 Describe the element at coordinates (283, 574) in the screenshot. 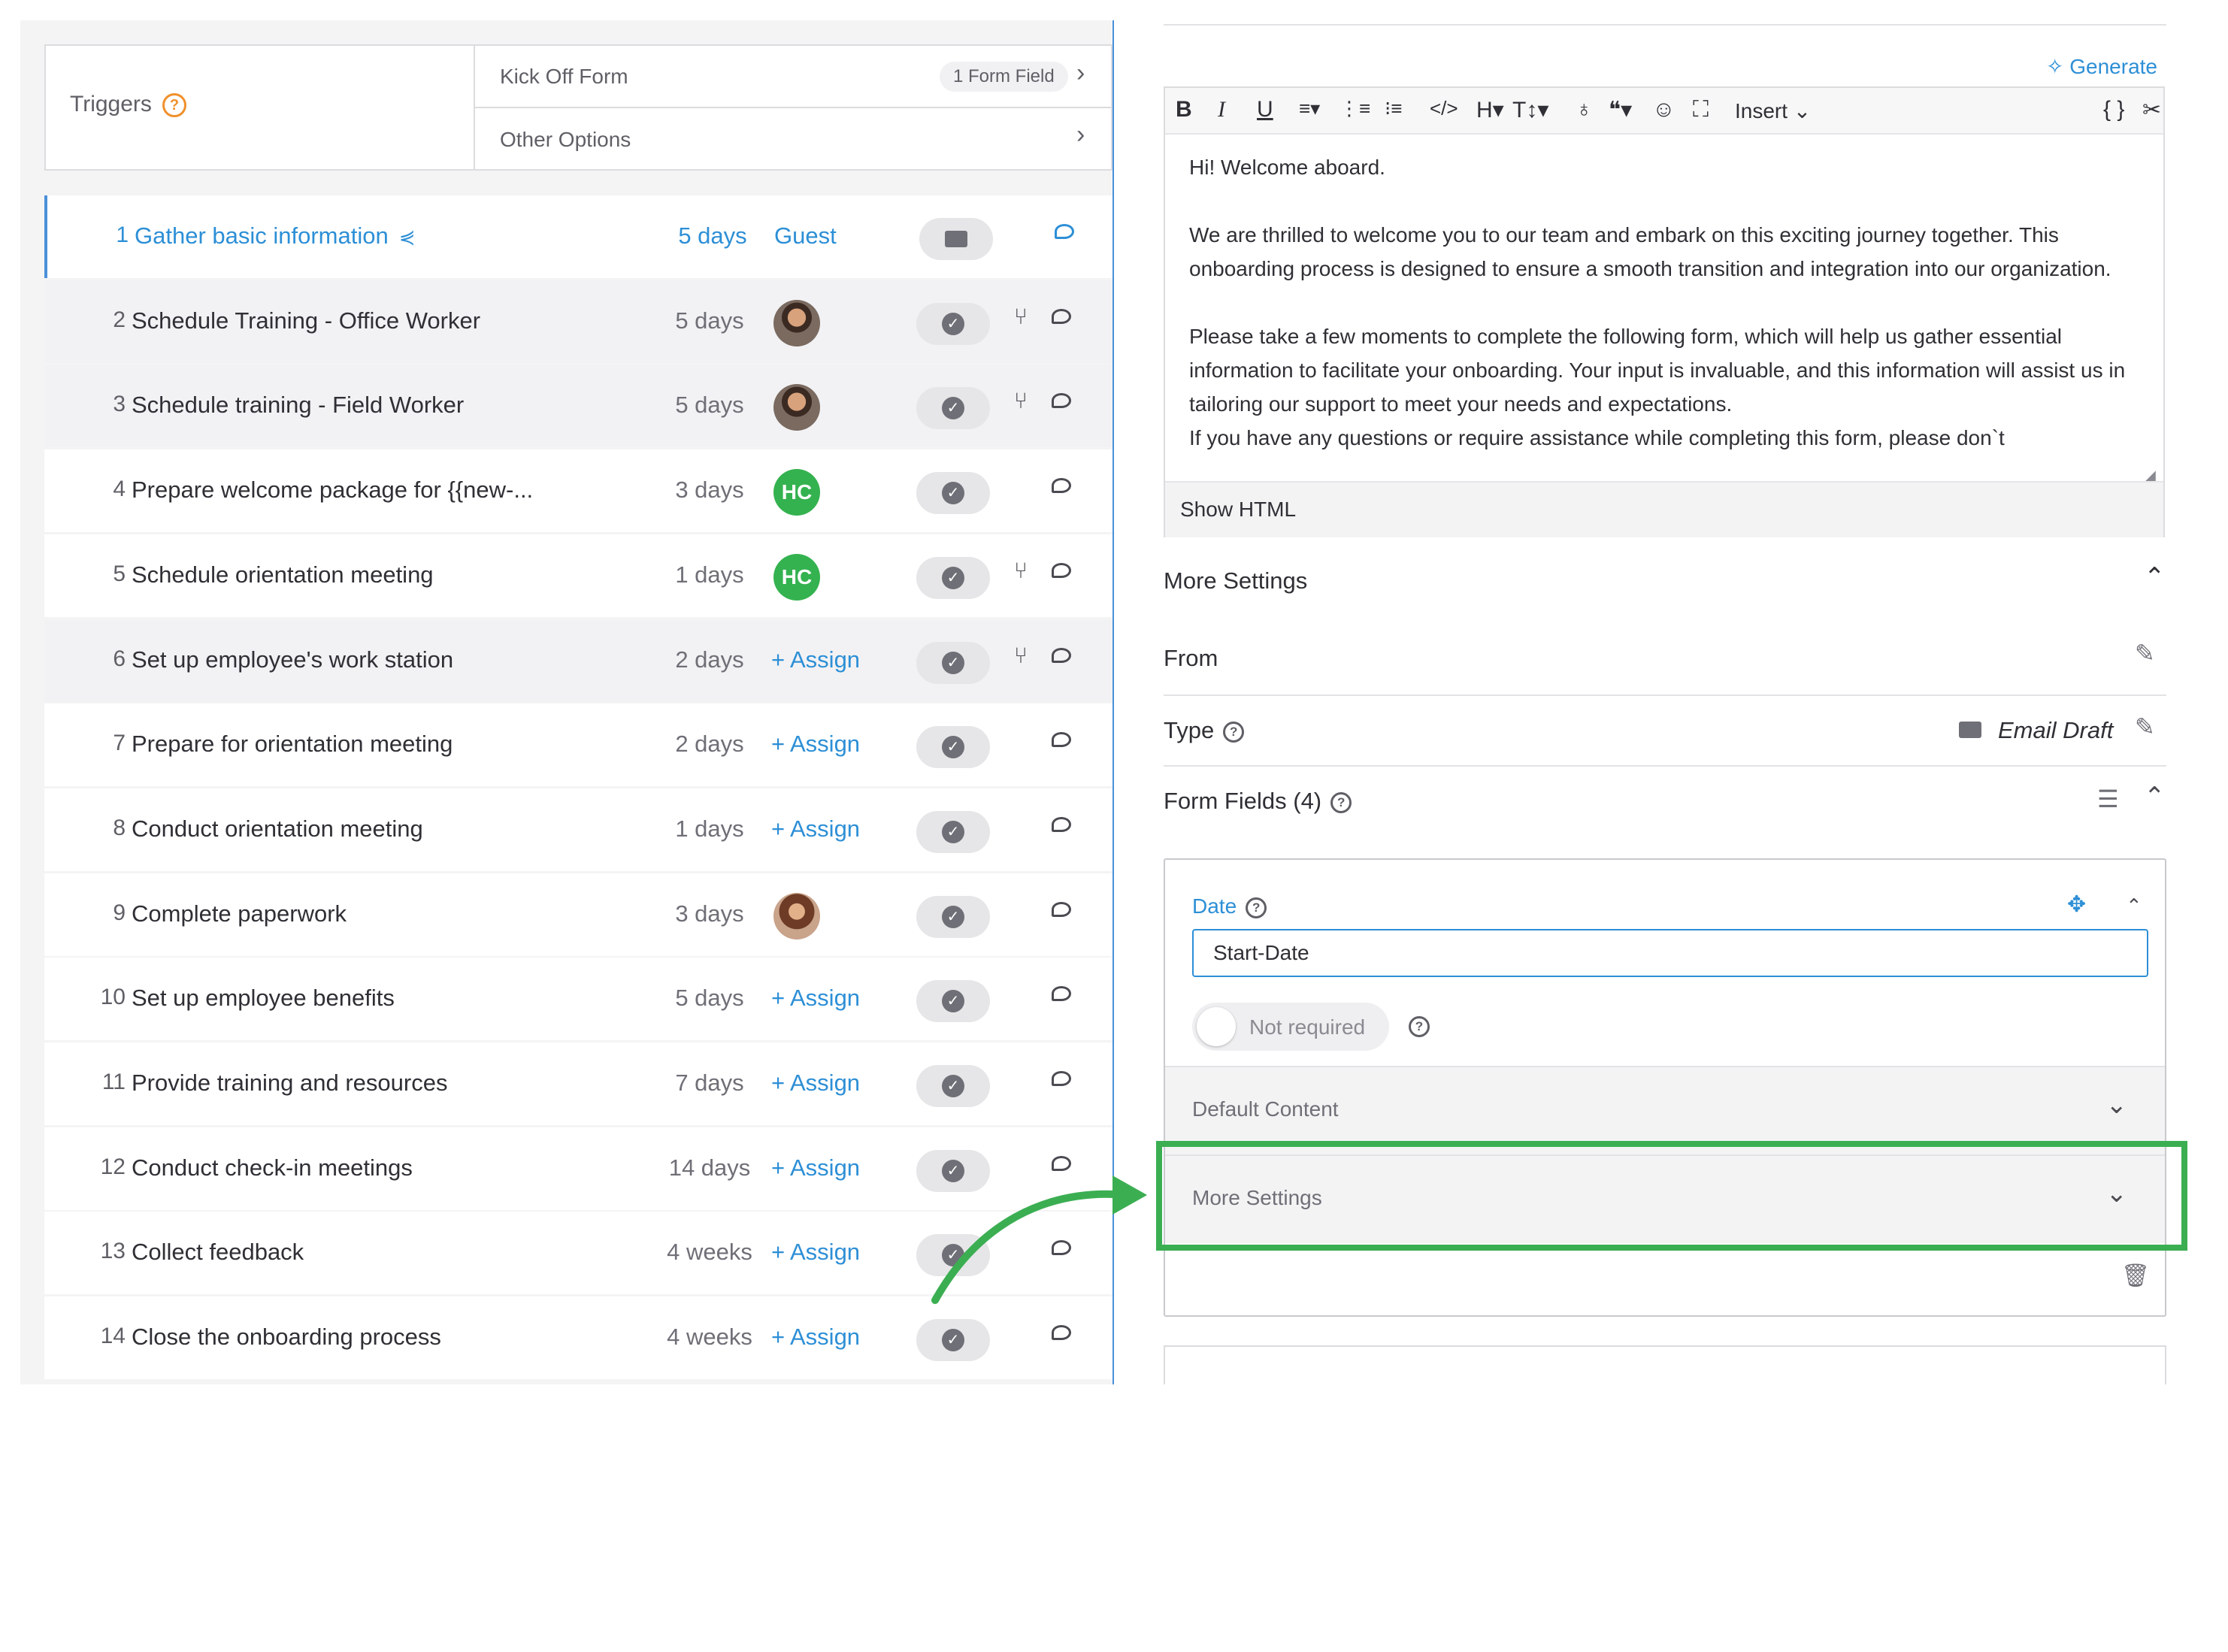

I see `task-title: Schedule orientation meeting` at that location.